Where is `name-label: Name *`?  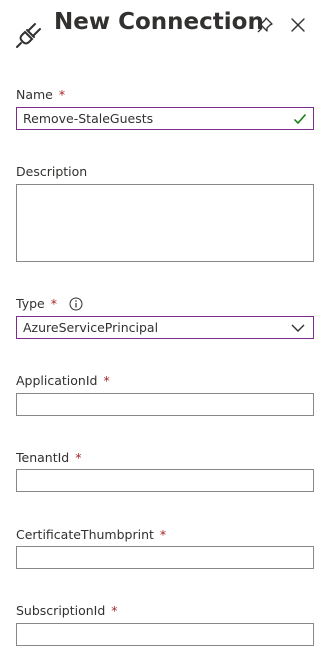 name-label: Name * is located at coordinates (40, 94).